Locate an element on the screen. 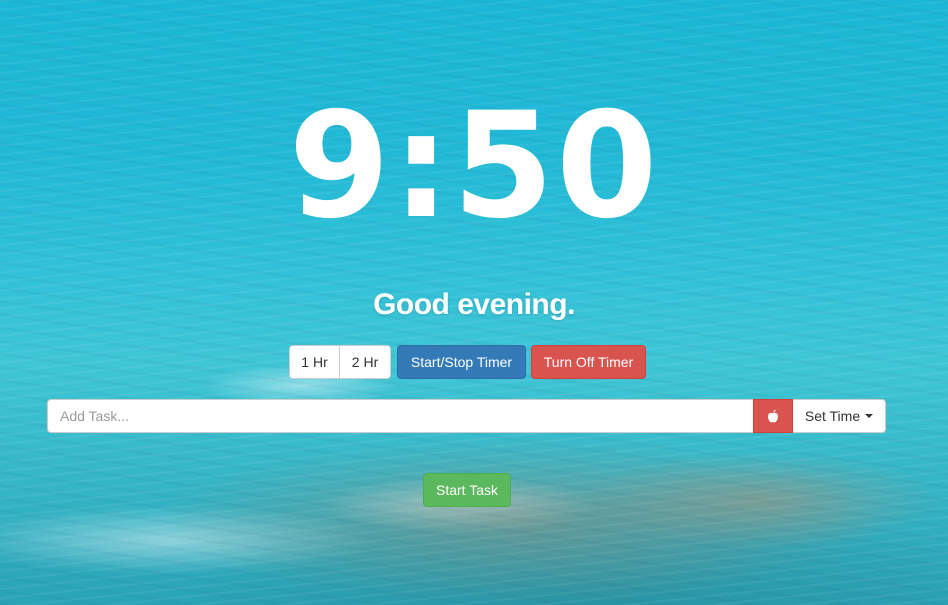 The width and height of the screenshot is (948, 605). start-task-button: Start Task is located at coordinates (467, 490).